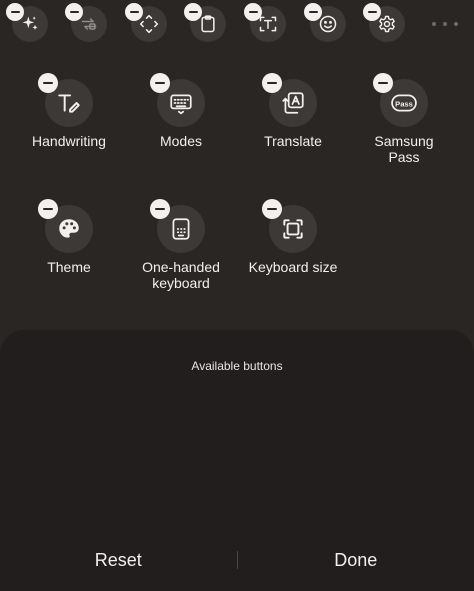  Describe the element at coordinates (387, 24) in the screenshot. I see `settings-gear-icon` at that location.